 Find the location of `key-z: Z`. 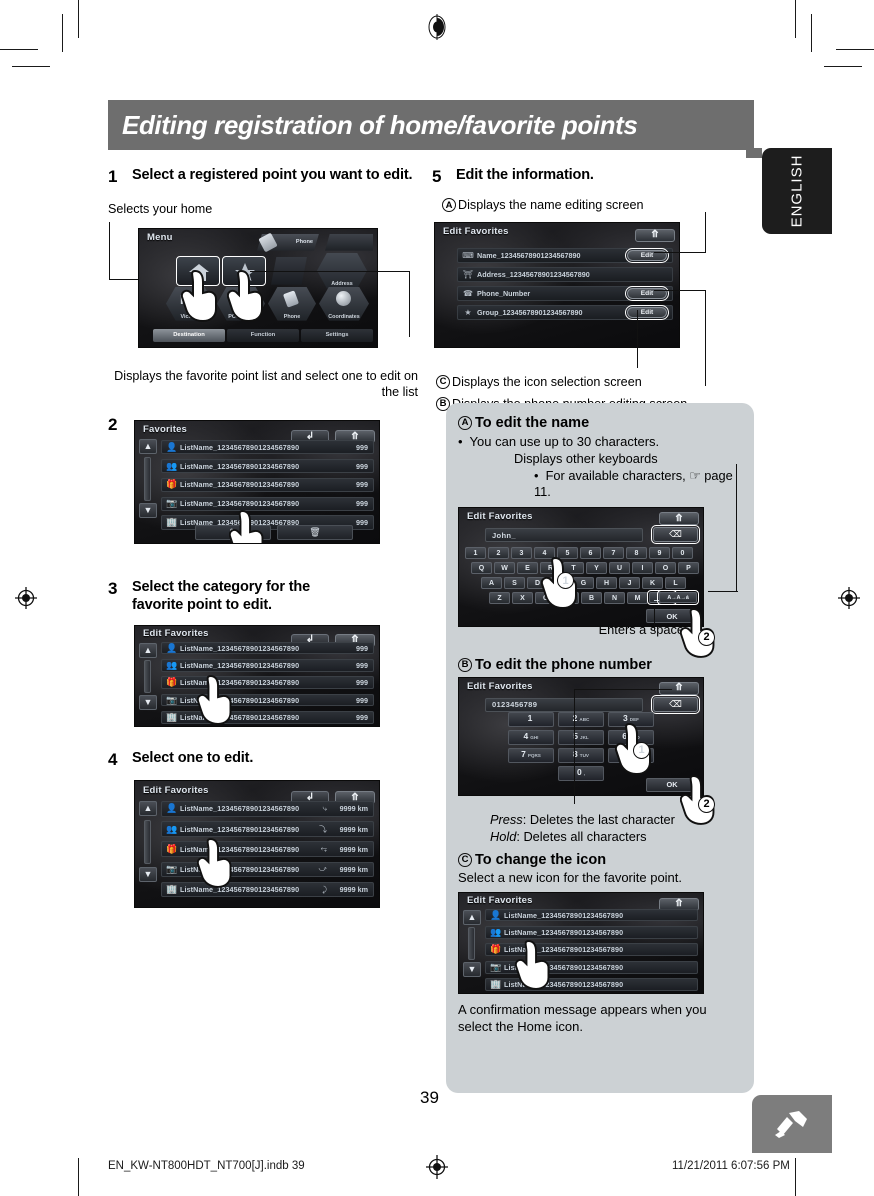

key-z: Z is located at coordinates (499, 598).